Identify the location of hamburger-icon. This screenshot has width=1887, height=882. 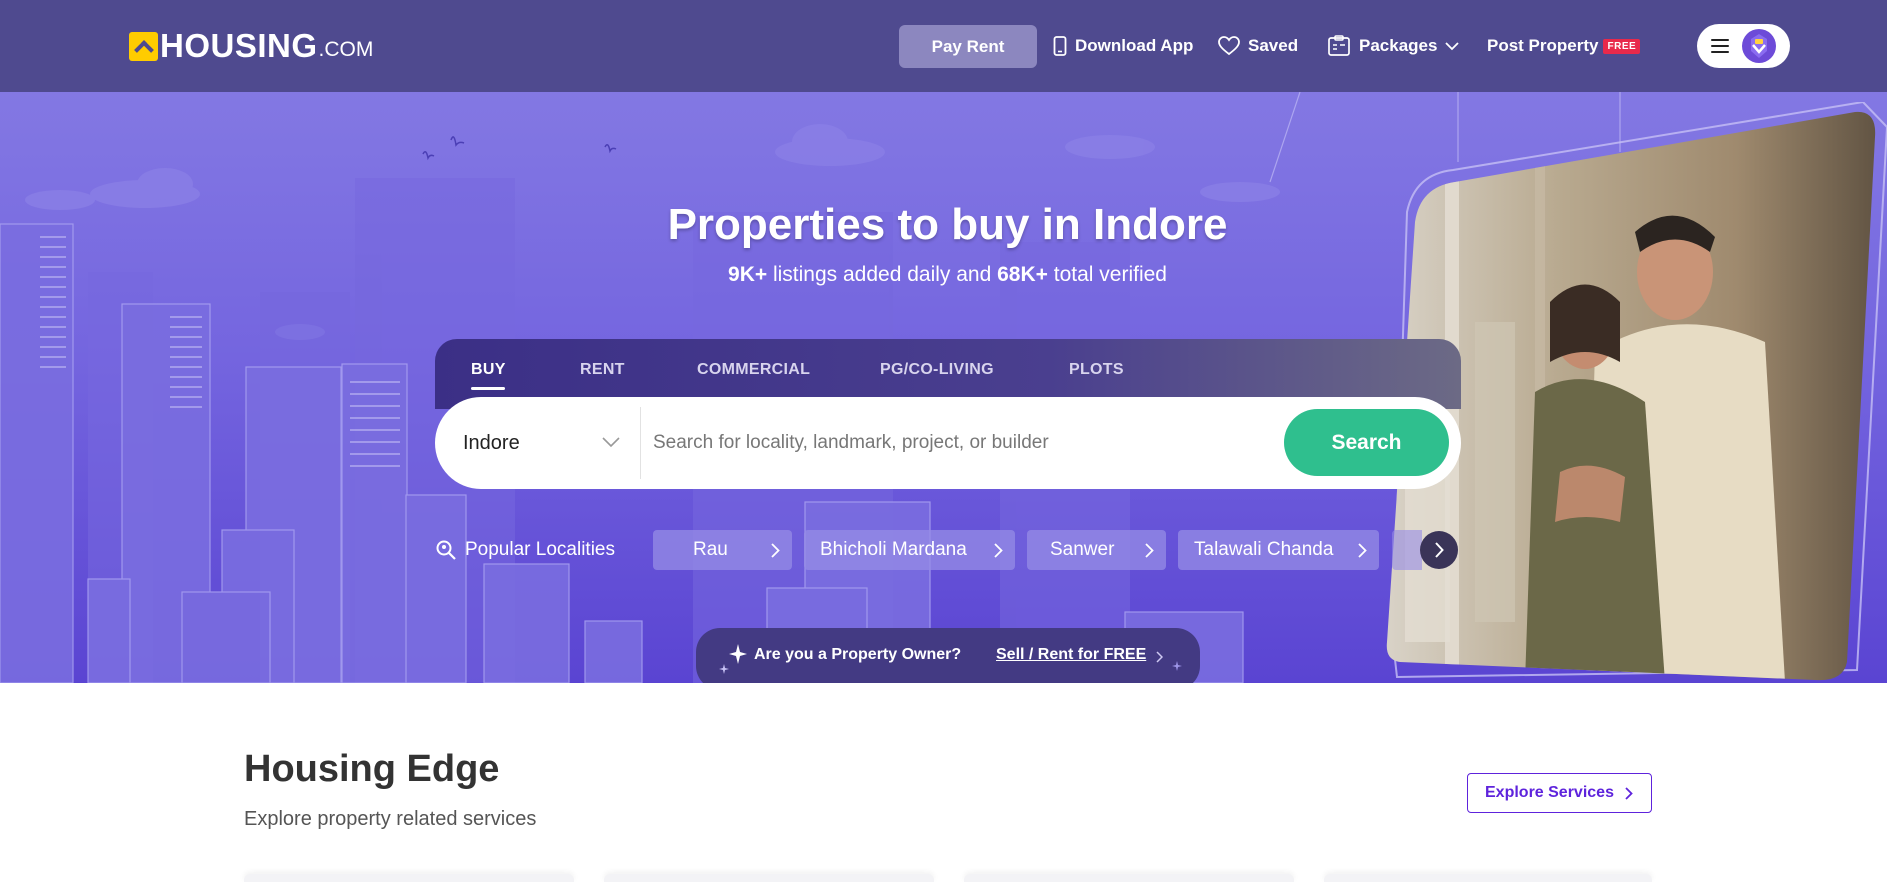
(1720, 46).